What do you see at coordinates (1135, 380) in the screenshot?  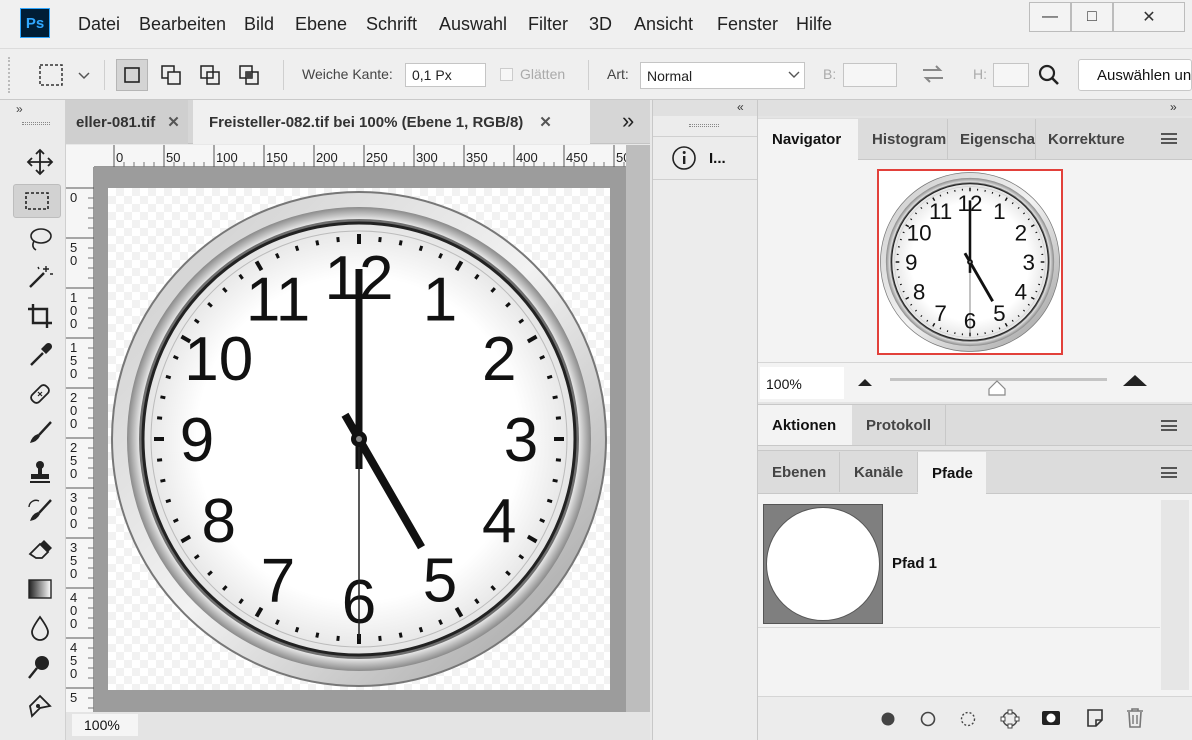 I see `zoom-in-icon` at bounding box center [1135, 380].